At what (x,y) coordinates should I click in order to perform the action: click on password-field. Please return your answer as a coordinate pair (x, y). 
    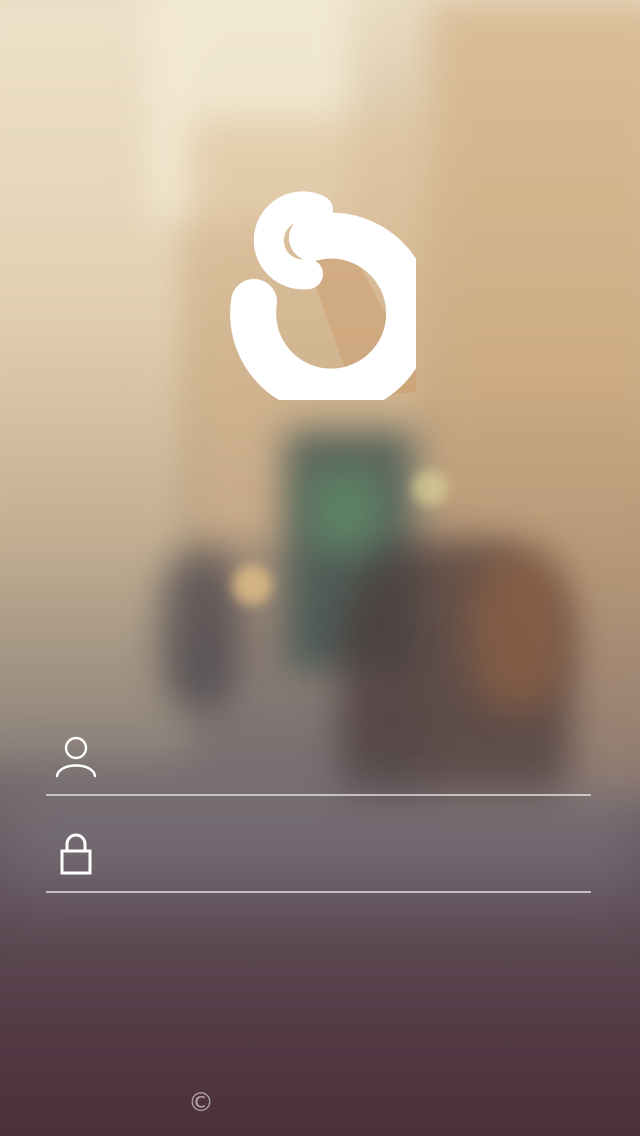
    Looking at the image, I should click on (318, 854).